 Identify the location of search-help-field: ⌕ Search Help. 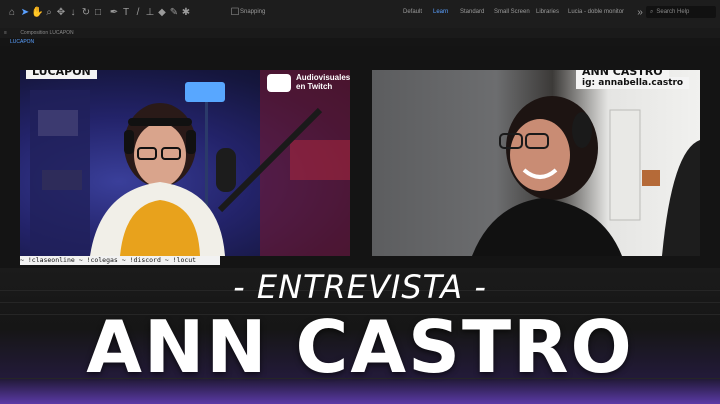
(681, 12).